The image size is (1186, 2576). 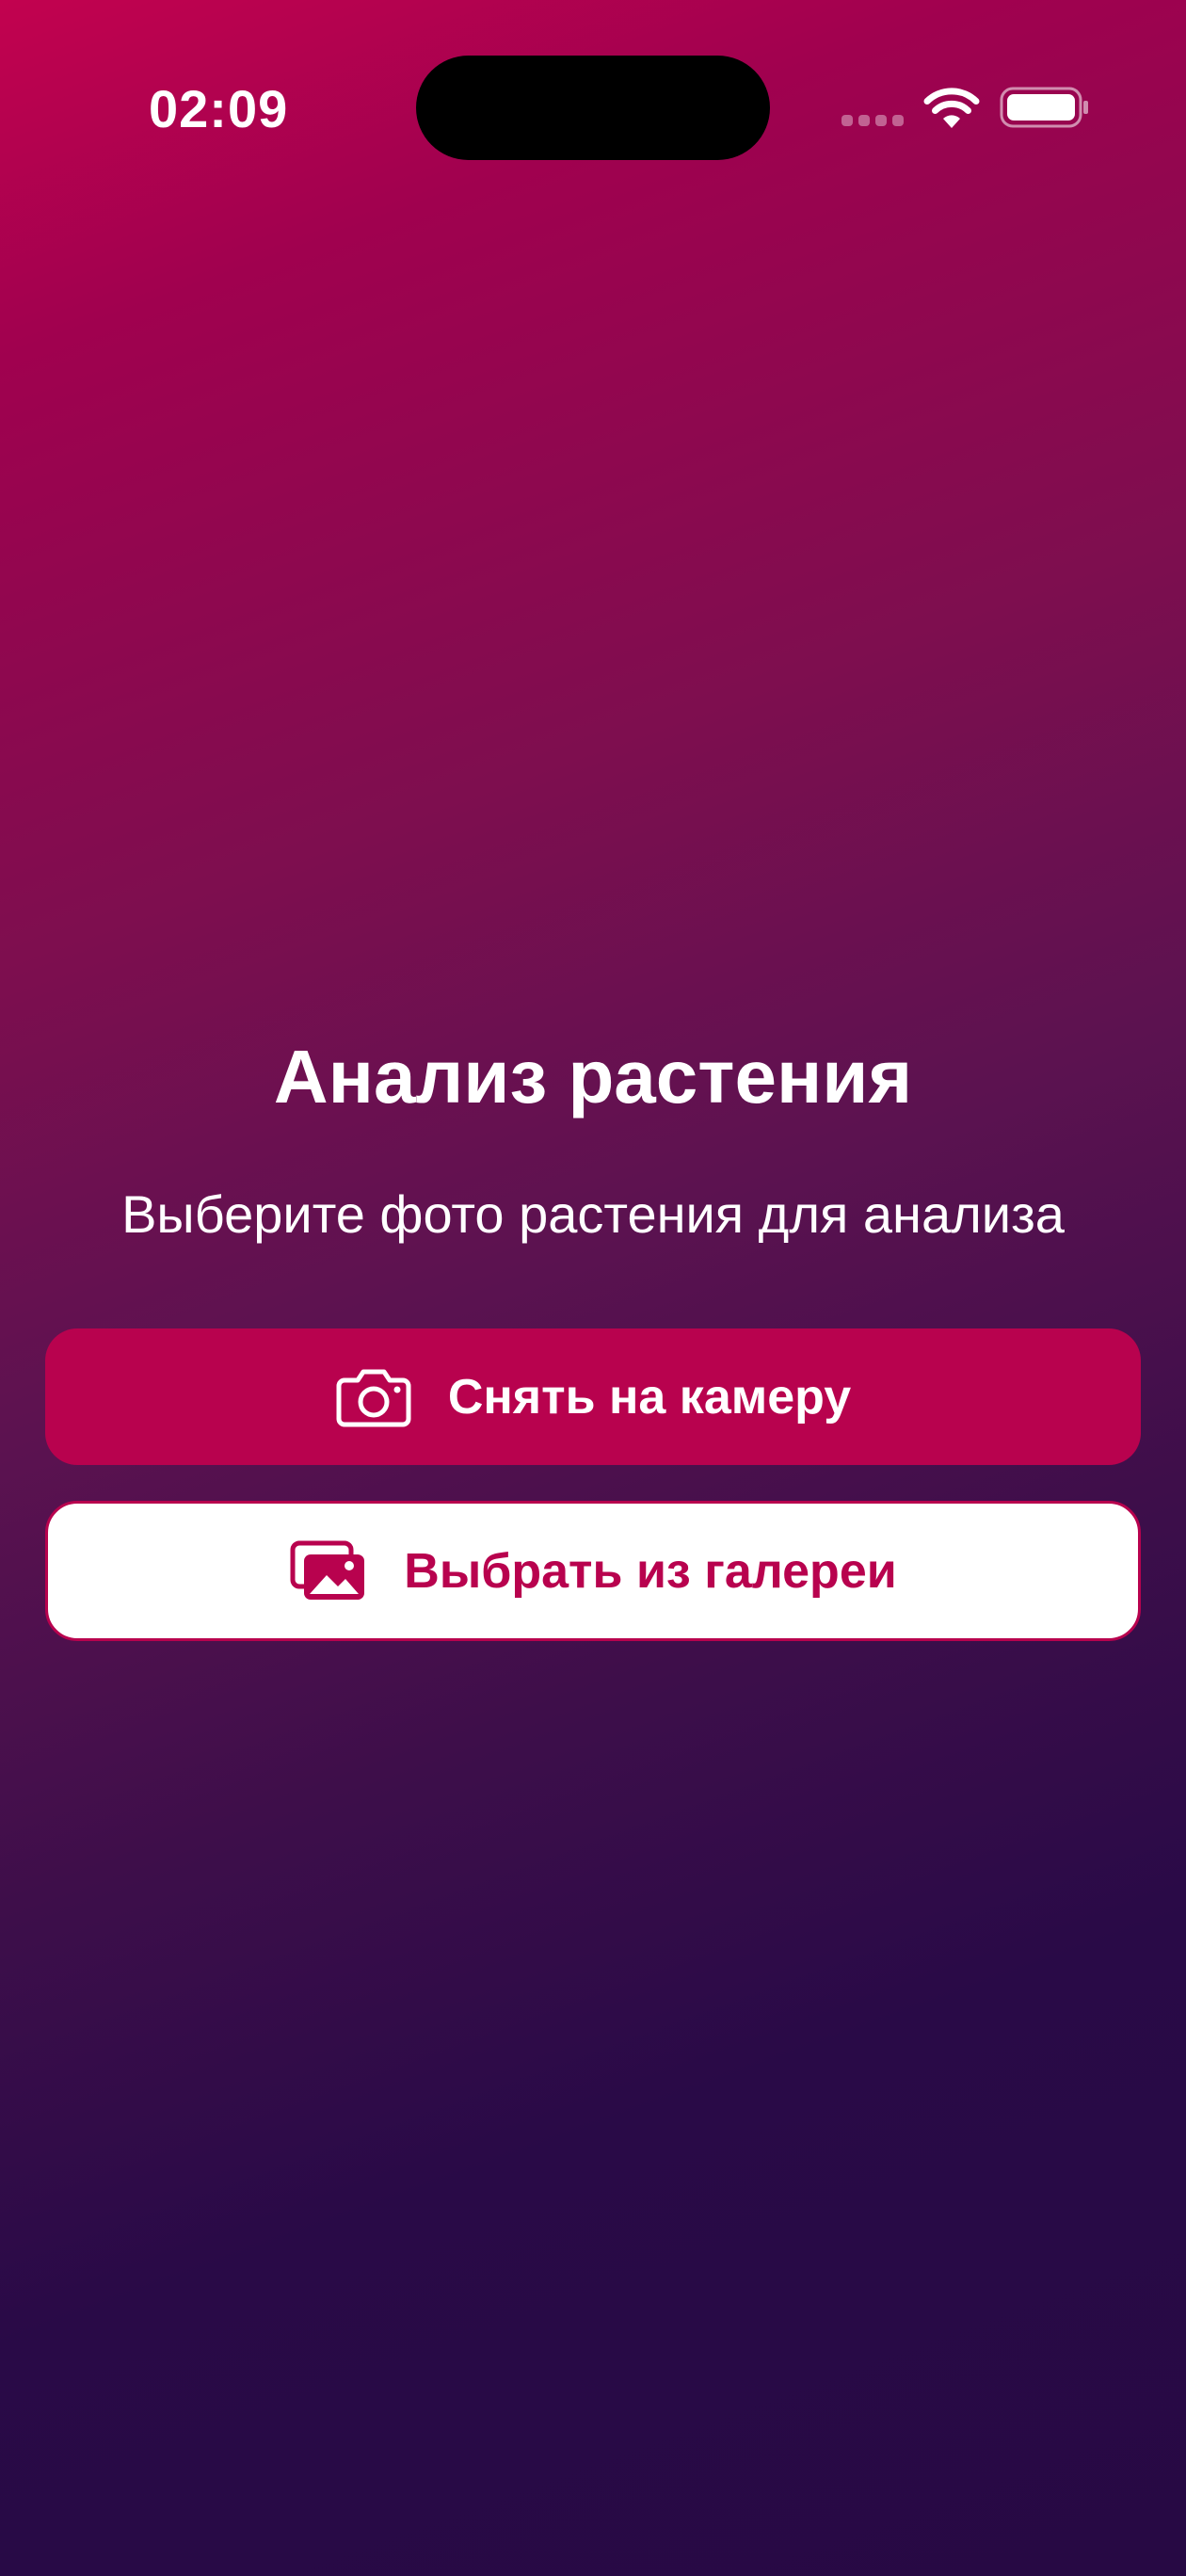 I want to click on photo-gallery-icon, so click(x=327, y=1570).